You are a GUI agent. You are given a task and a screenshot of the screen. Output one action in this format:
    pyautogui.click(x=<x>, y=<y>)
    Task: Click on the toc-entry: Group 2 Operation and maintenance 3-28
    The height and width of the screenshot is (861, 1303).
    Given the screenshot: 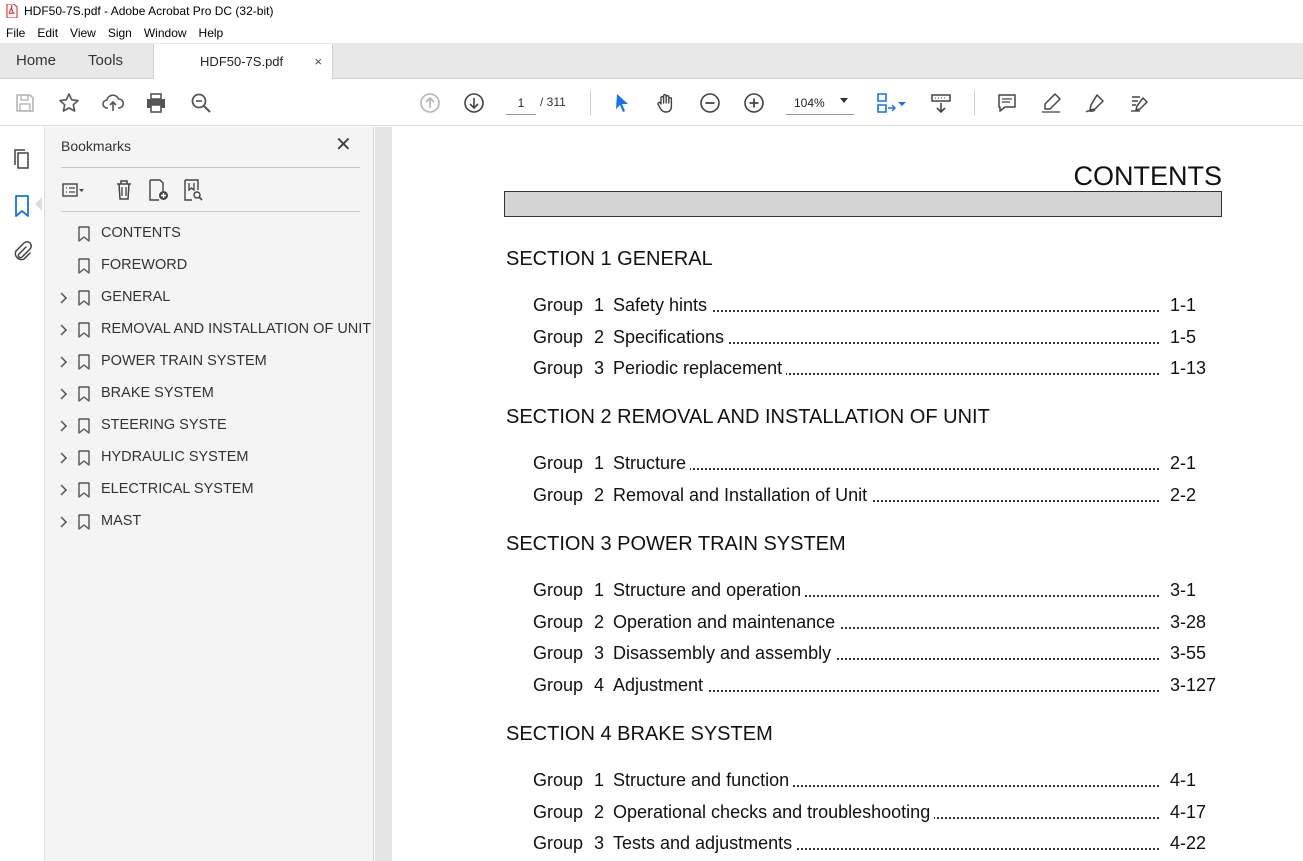 What is the action you would take?
    pyautogui.click(x=874, y=623)
    